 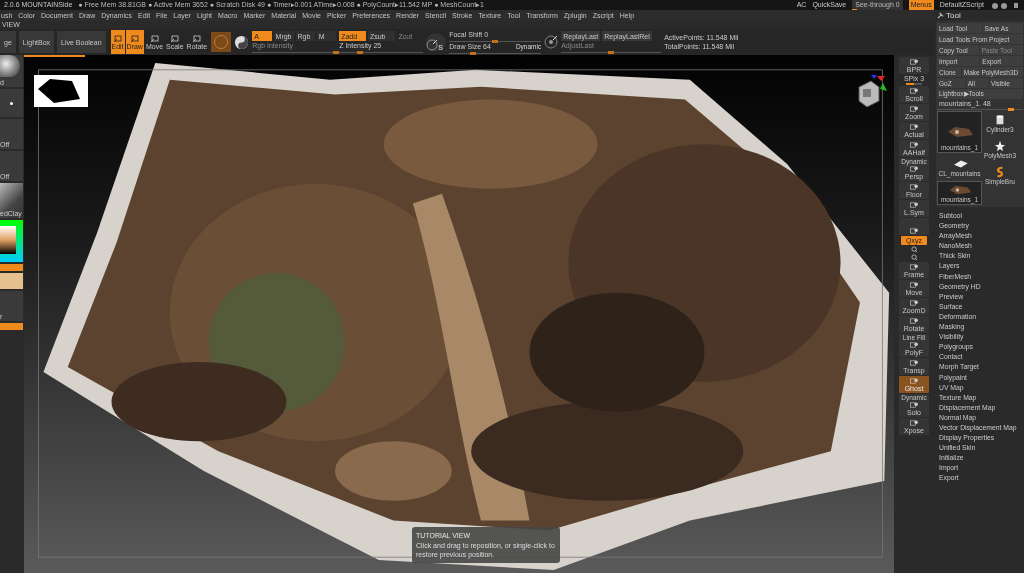 I want to click on star-icon, so click(x=1000, y=146).